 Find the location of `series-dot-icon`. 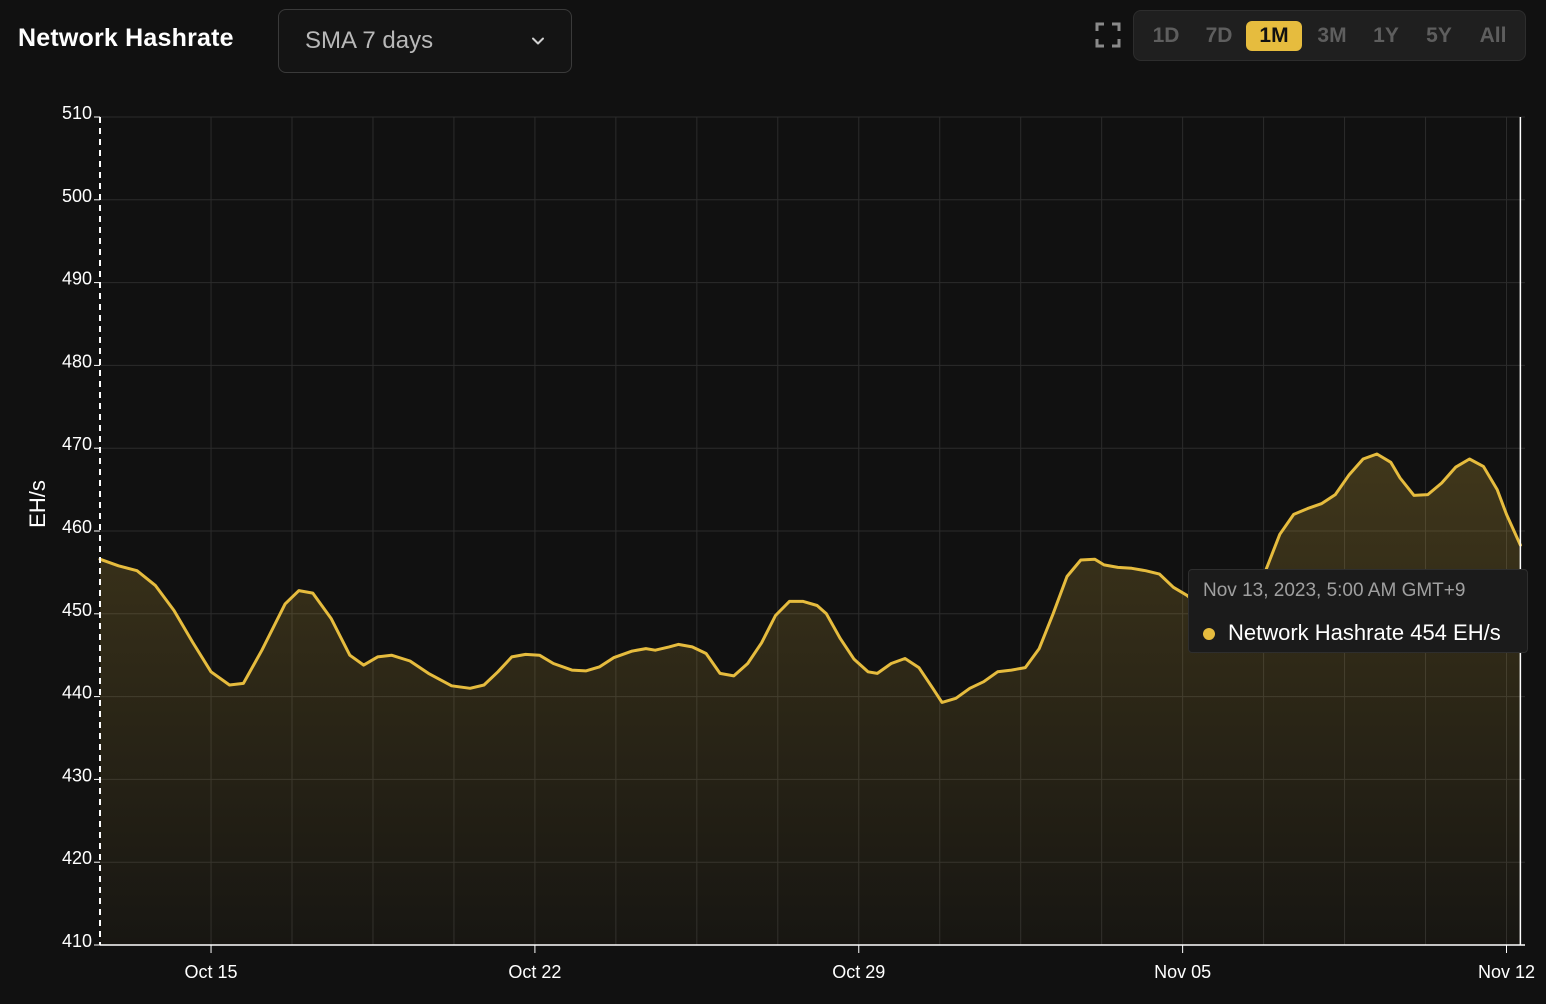

series-dot-icon is located at coordinates (1209, 634).